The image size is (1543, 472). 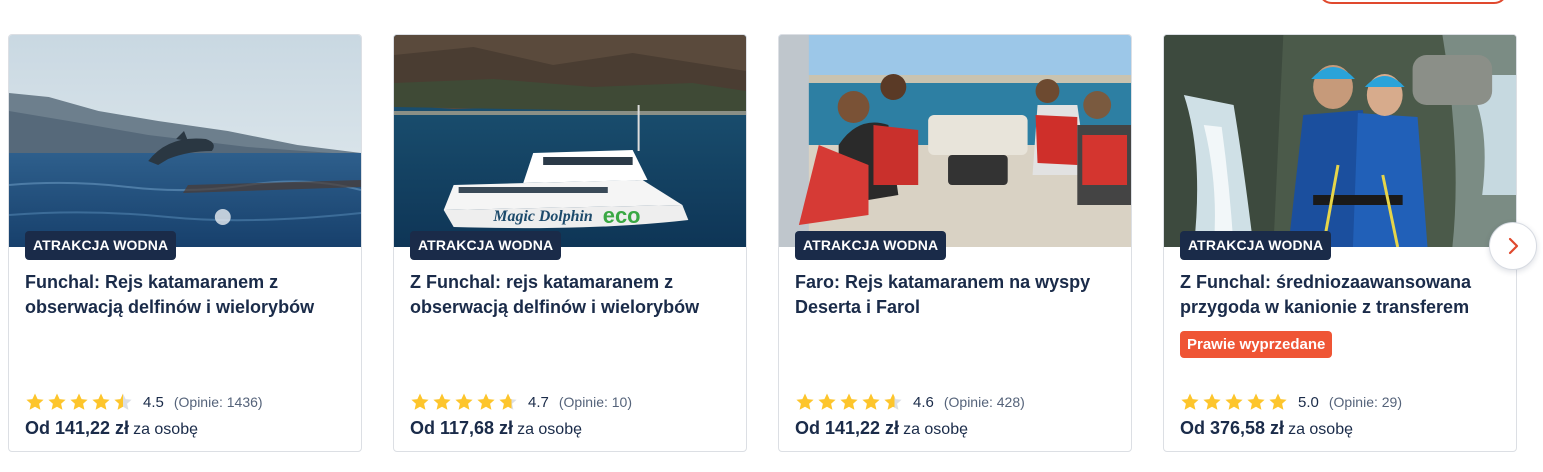 I want to click on rating-row: 5.0 (Opinie: 29), so click(x=1291, y=402).